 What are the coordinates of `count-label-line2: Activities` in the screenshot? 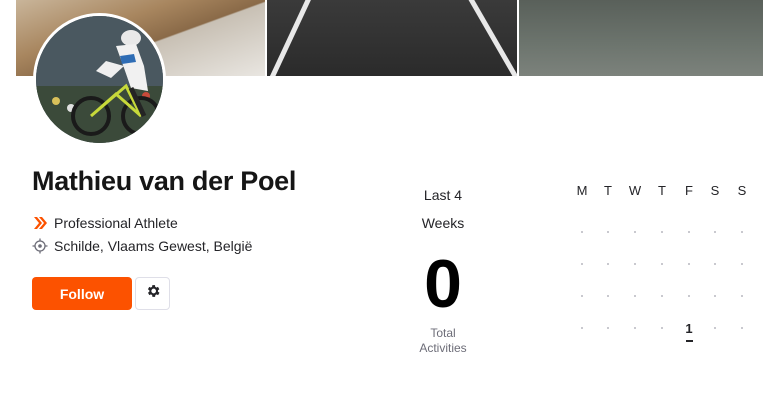 It's located at (443, 348).